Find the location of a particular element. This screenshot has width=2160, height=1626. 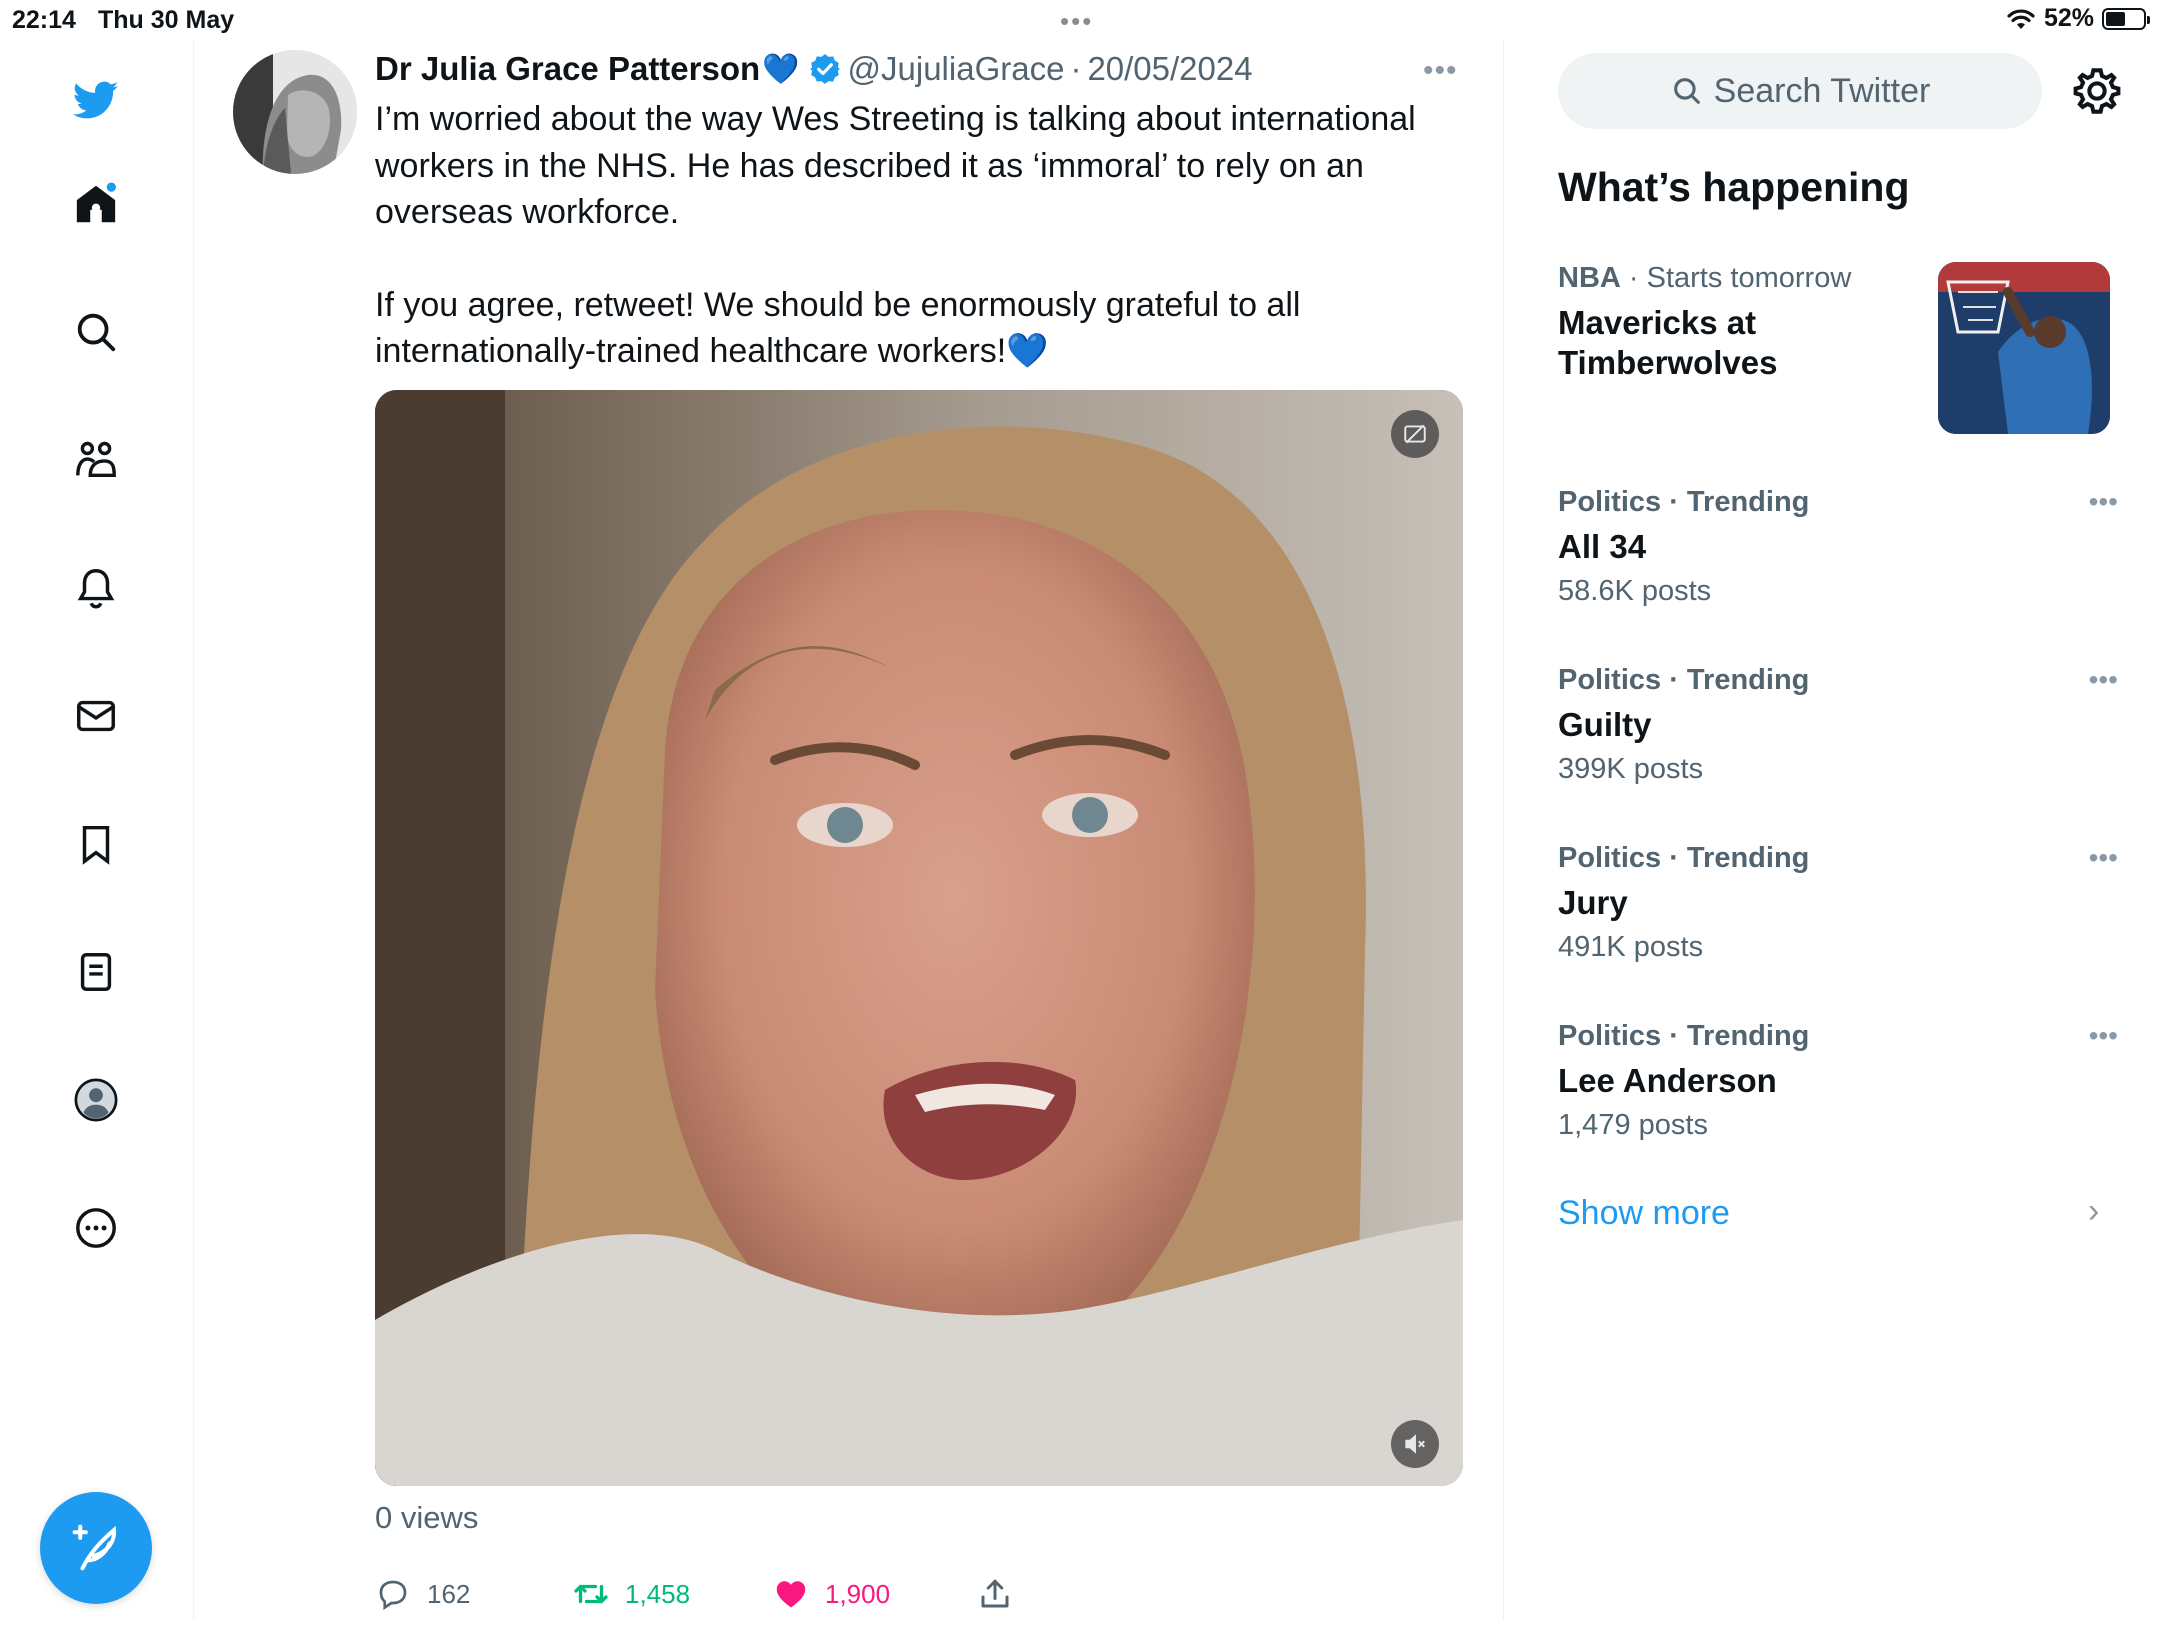

trend-count: 491K posts is located at coordinates (1631, 947).